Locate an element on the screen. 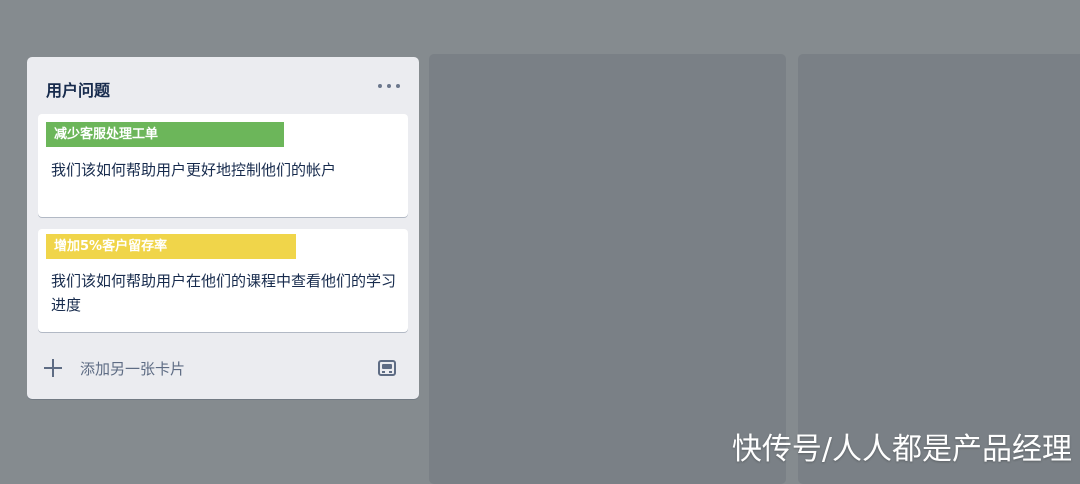  add-card-label: 添加另一张卡片 is located at coordinates (133, 368).